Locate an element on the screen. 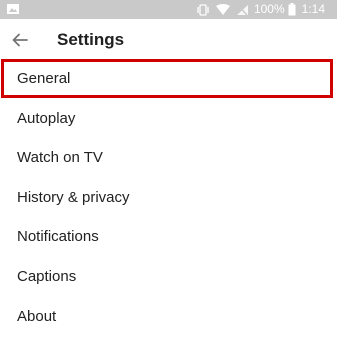  menu-item-history-privacy: History & privacy is located at coordinates (168, 198).